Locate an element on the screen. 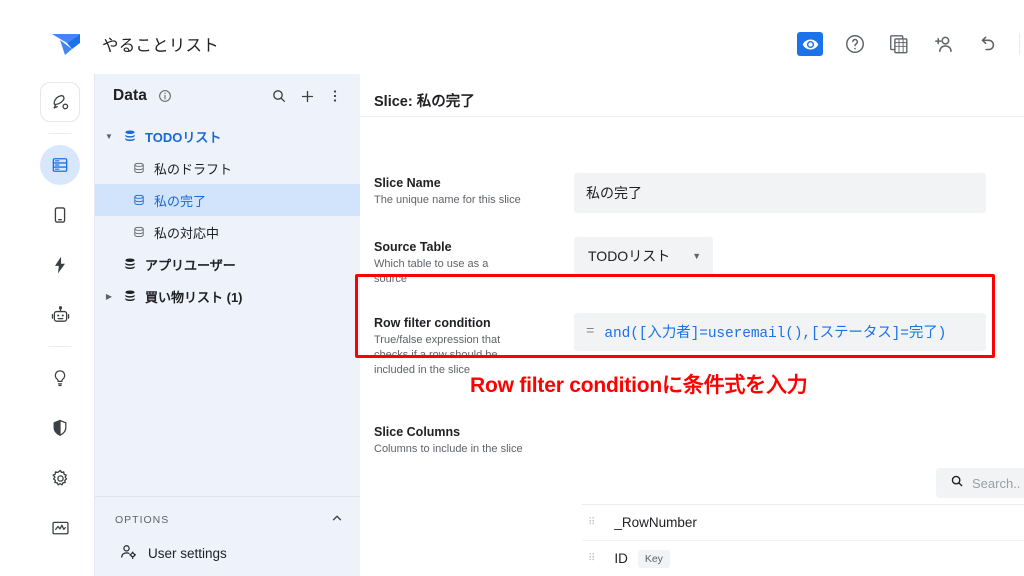  left-rail is located at coordinates (60, 325).